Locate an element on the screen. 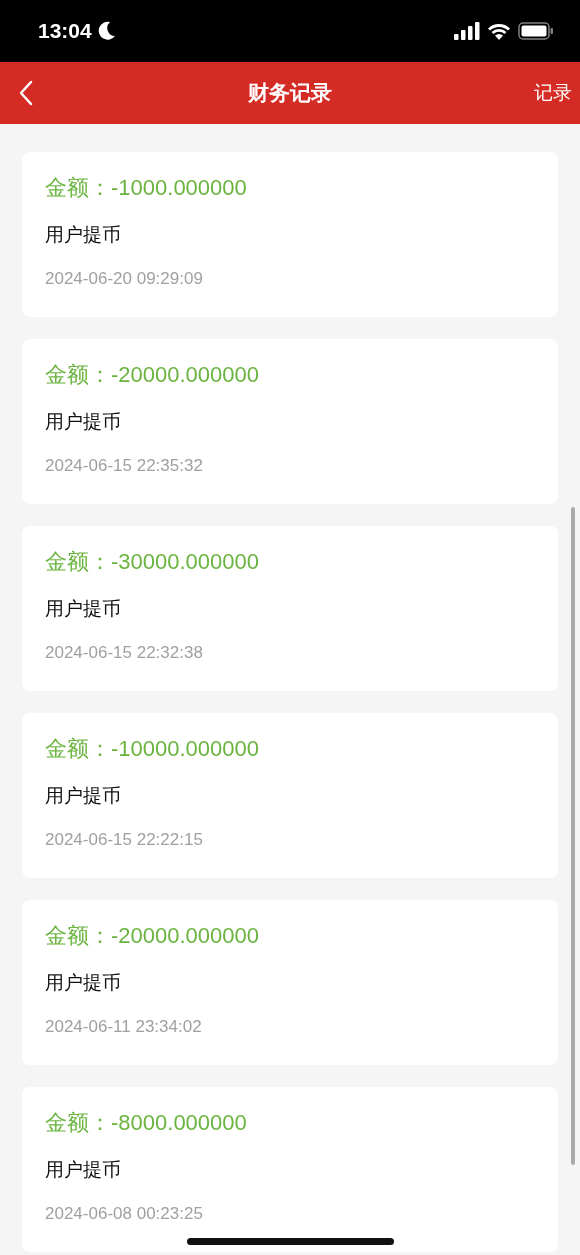 Image resolution: width=580 pixels, height=1255 pixels. amount-text: 金额：-30000.000000 is located at coordinates (152, 561).